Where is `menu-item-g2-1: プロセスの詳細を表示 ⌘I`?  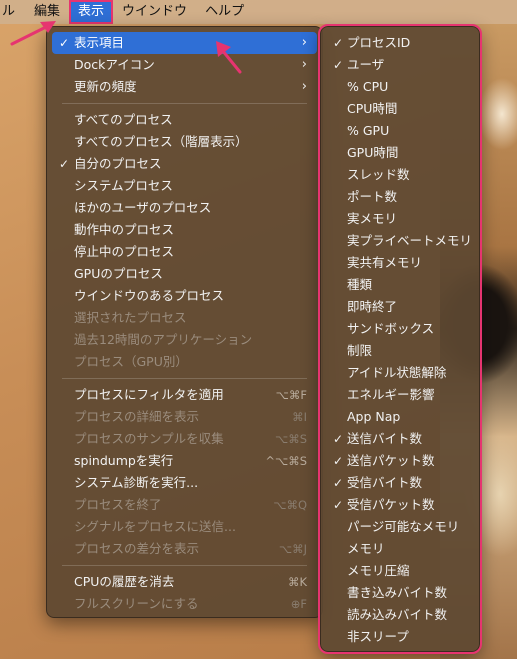 menu-item-g2-1: プロセスの詳細を表示 ⌘I is located at coordinates (184, 417).